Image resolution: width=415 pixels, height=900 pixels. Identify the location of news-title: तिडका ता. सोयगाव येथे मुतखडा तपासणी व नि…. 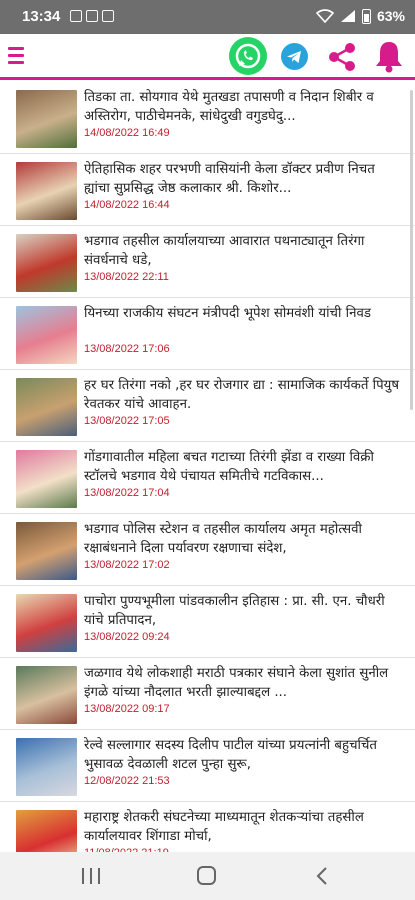
(229, 107).